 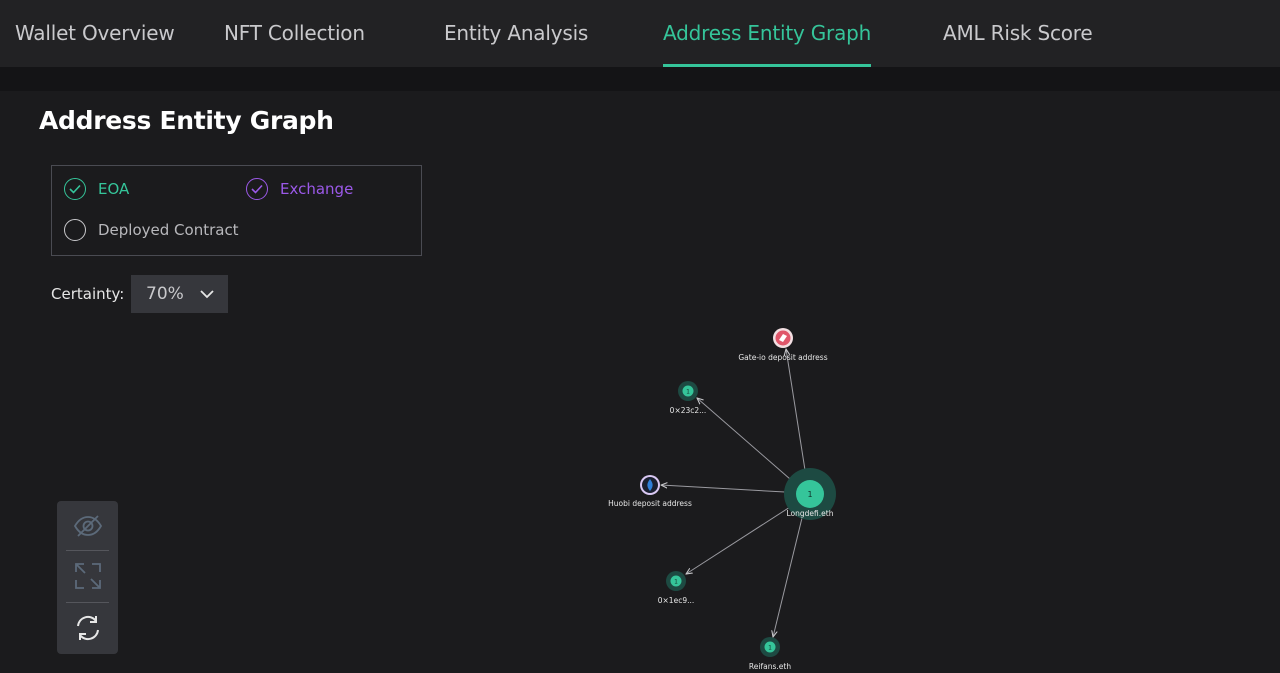 I want to click on refresh-icon, so click(x=87, y=628).